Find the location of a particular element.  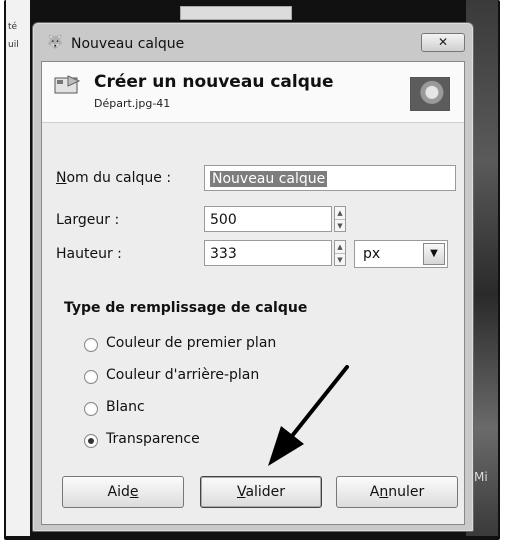

layer-name-label: Nom du calque : is located at coordinates (113, 178).